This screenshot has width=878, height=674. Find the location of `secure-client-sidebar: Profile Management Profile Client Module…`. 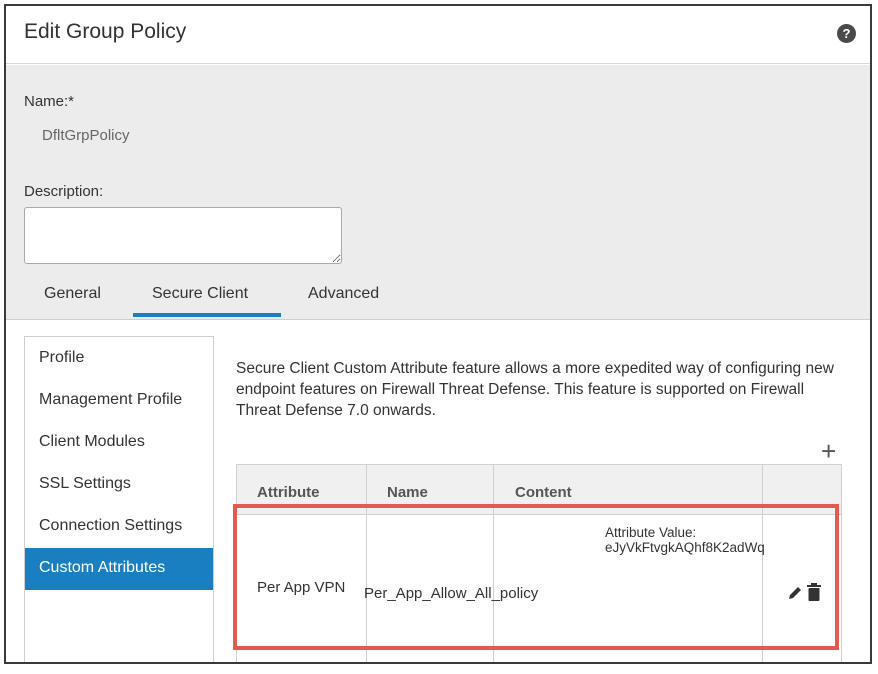

secure-client-sidebar: Profile Management Profile Client Module… is located at coordinates (119, 499).